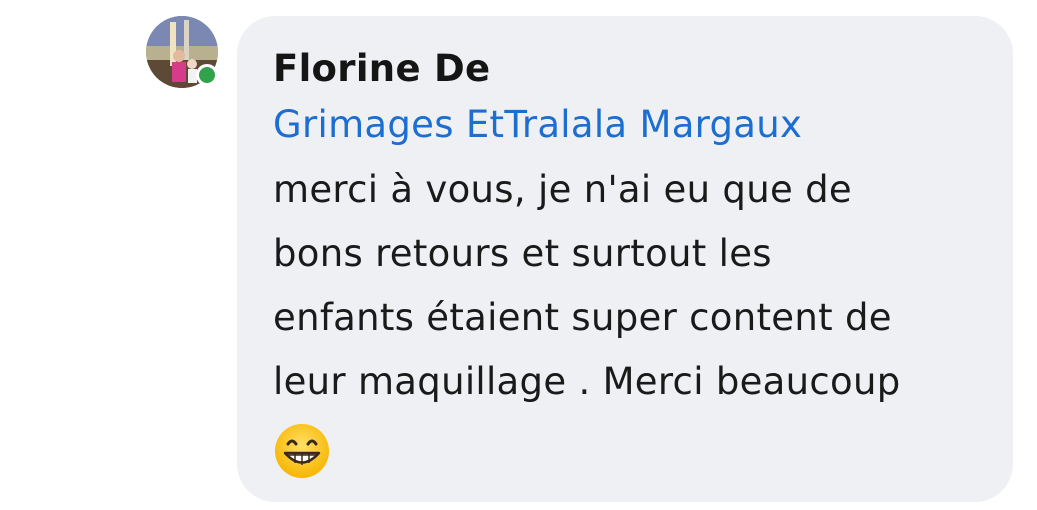  I want to click on comment-message-line: enfants étaient super content de, so click(582, 317).